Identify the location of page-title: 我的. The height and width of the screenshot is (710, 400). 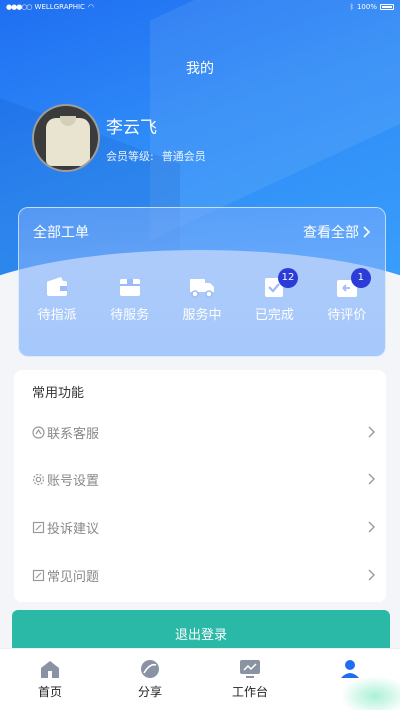
(200, 69).